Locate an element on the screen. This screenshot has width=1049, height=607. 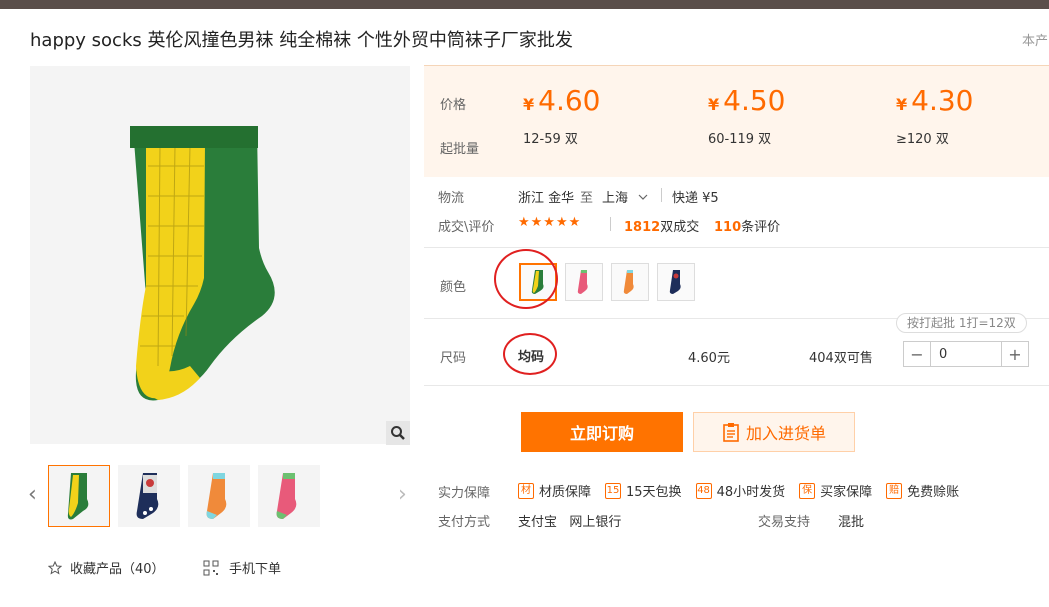
star-outline-icon is located at coordinates (55, 567).